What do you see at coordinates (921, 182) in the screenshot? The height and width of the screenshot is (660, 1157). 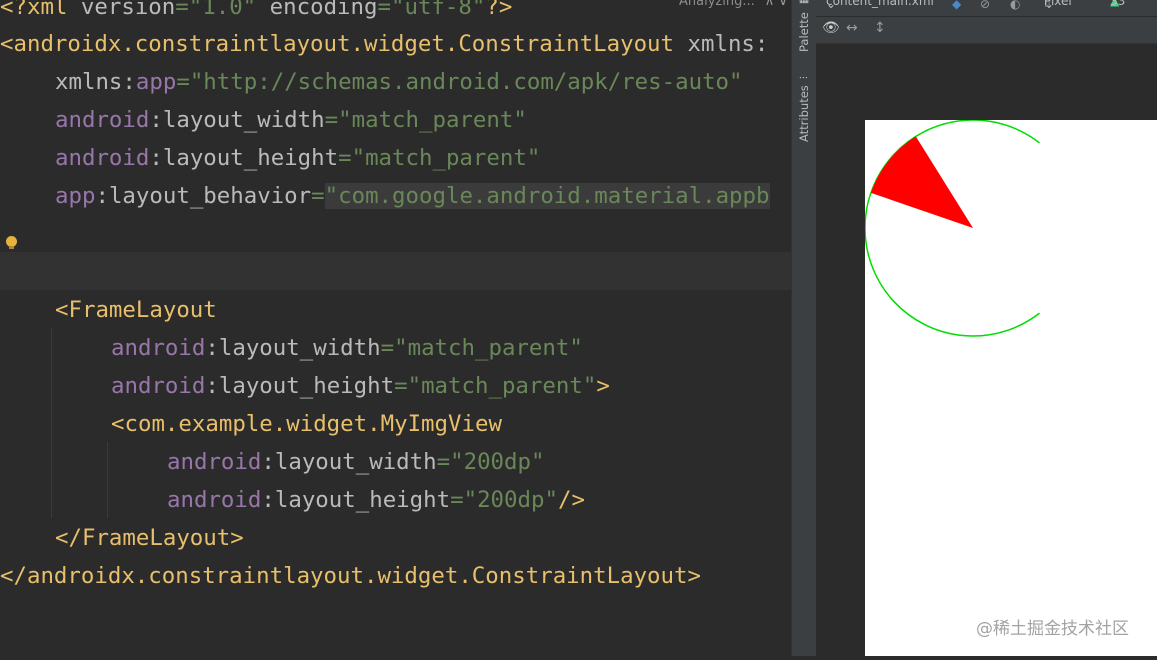 I see `red-wedge` at bounding box center [921, 182].